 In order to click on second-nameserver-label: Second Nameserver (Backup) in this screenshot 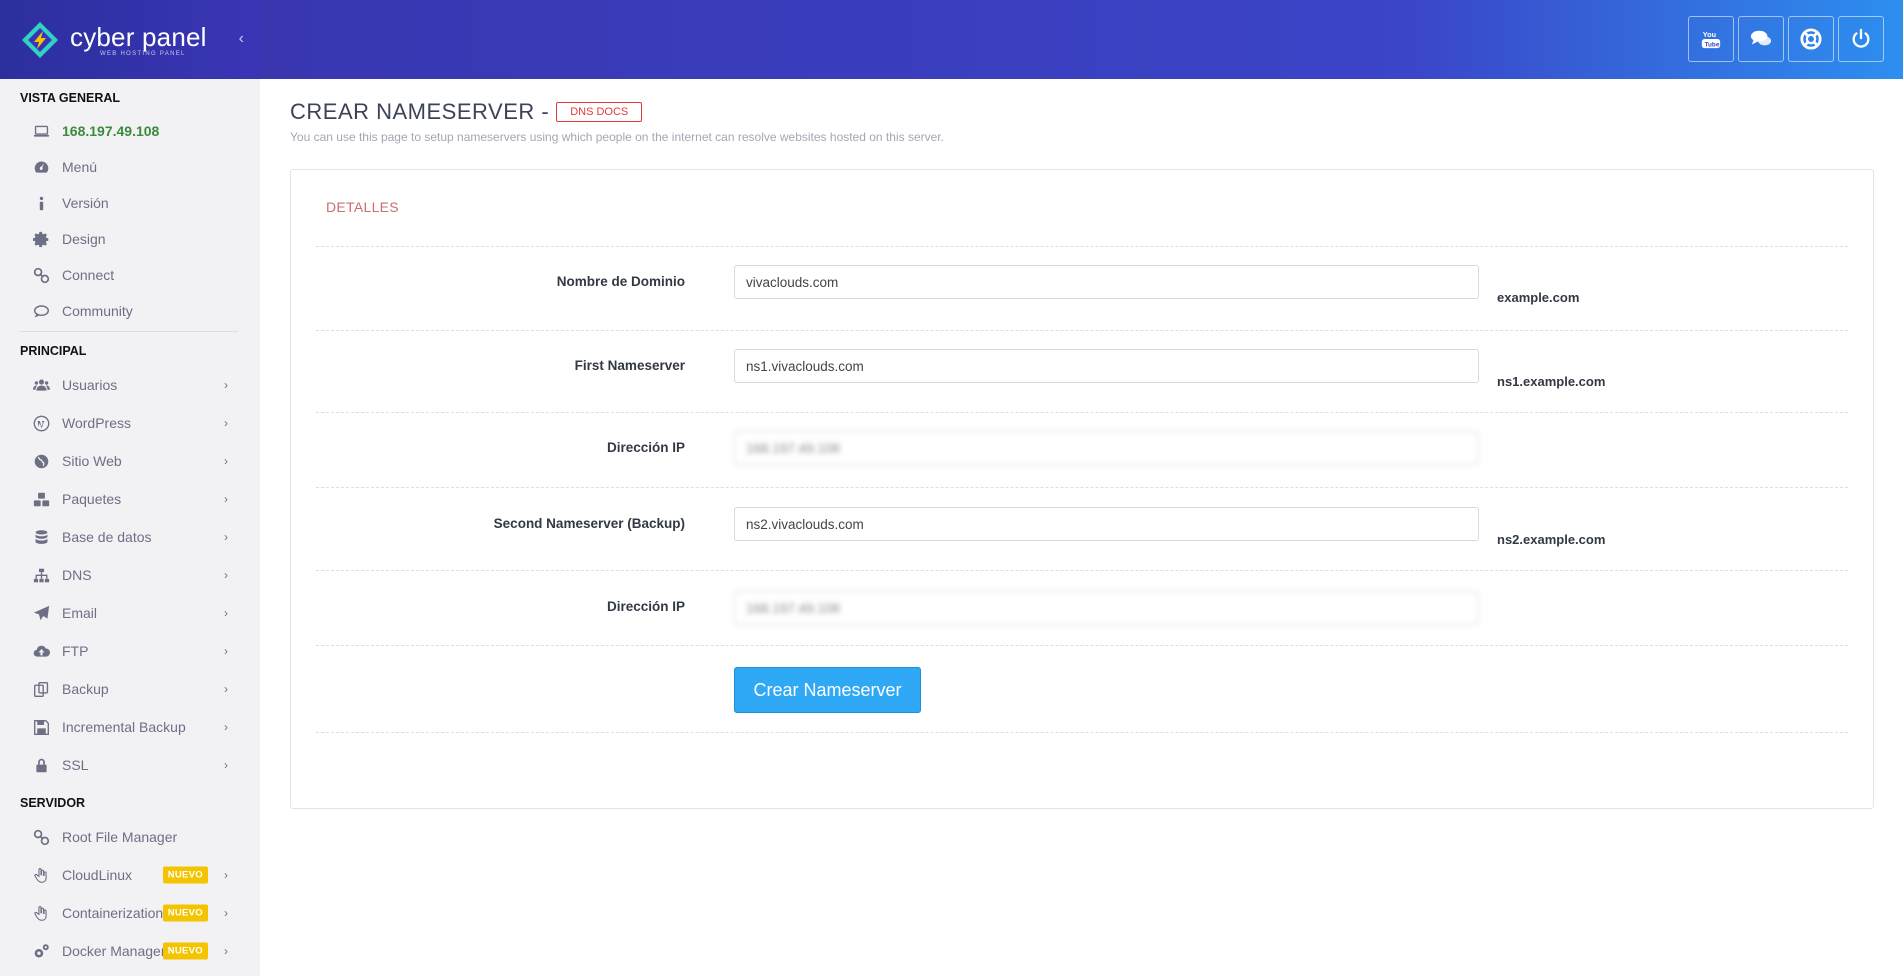, I will do `click(589, 523)`.